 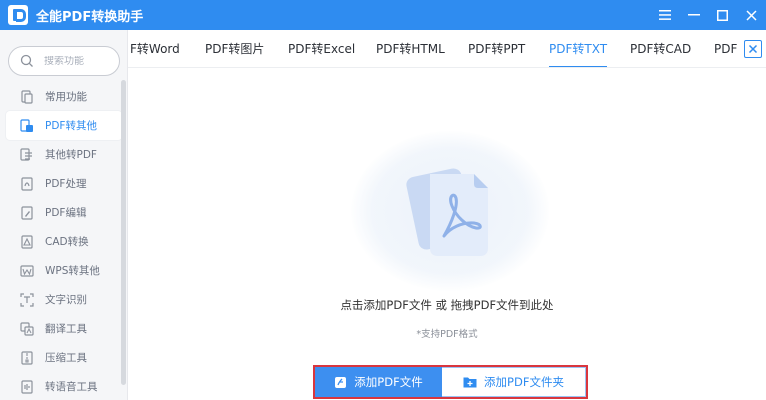 I want to click on sidebar-item-wps: WPS转其他, so click(x=64, y=270).